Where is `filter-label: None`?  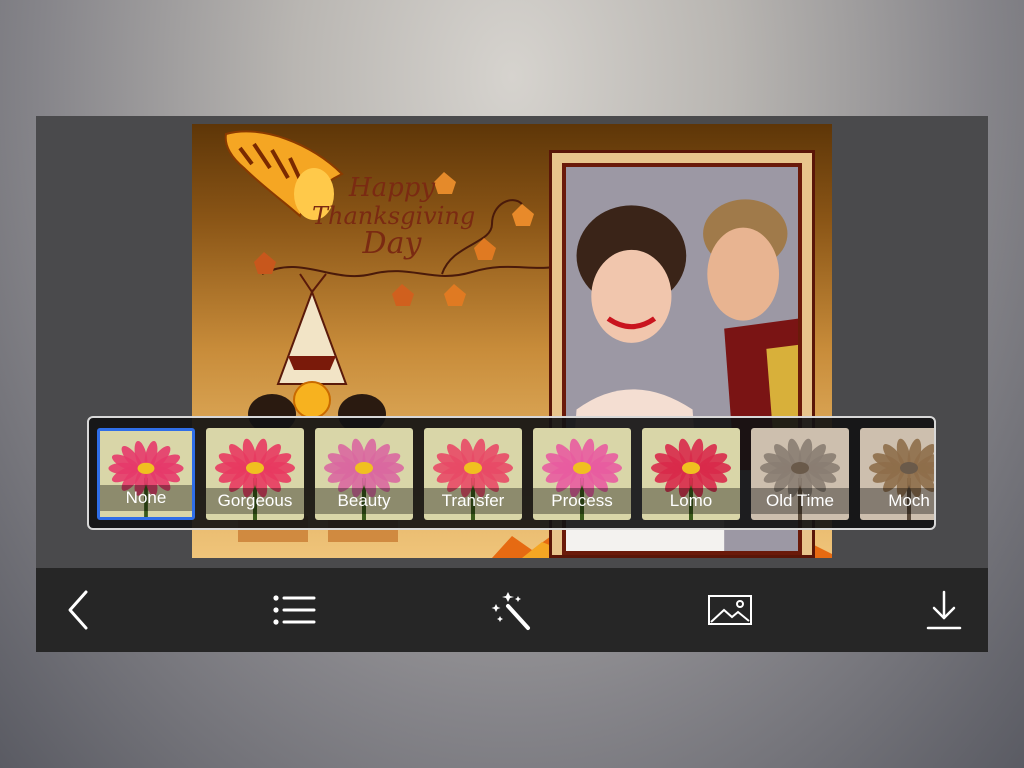 filter-label: None is located at coordinates (146, 498).